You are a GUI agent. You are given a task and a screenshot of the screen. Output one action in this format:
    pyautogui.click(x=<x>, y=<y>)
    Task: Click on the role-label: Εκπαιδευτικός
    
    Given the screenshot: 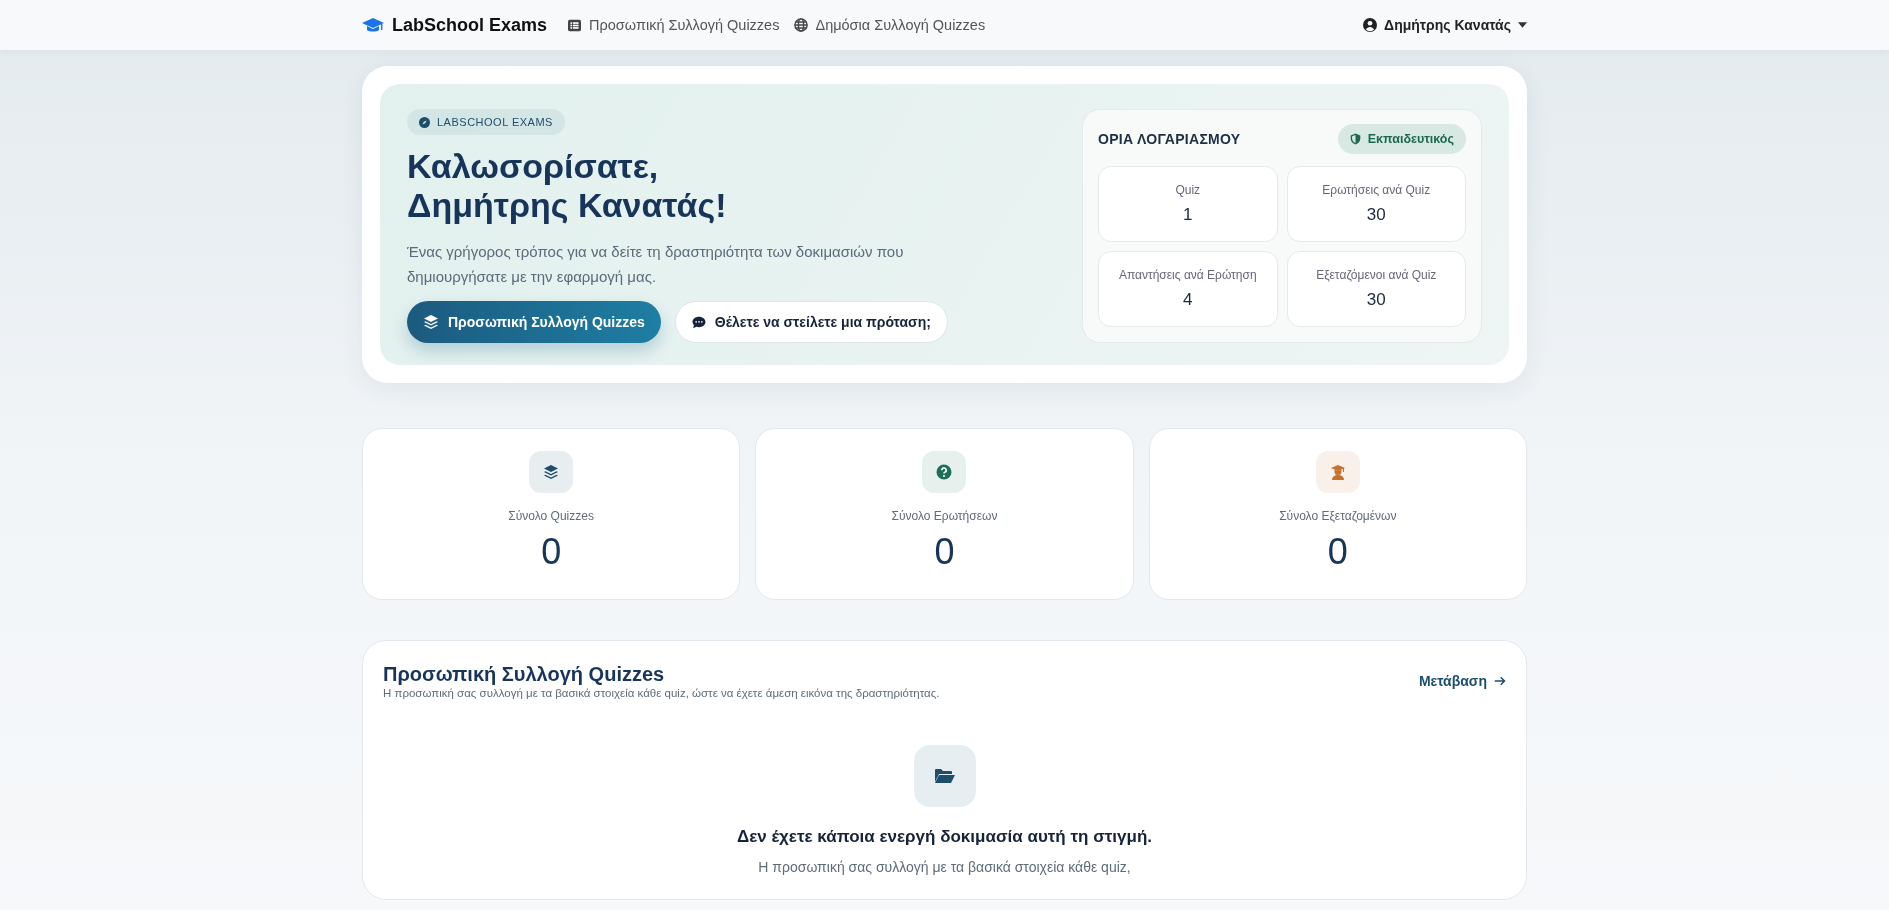 What is the action you would take?
    pyautogui.click(x=1410, y=139)
    